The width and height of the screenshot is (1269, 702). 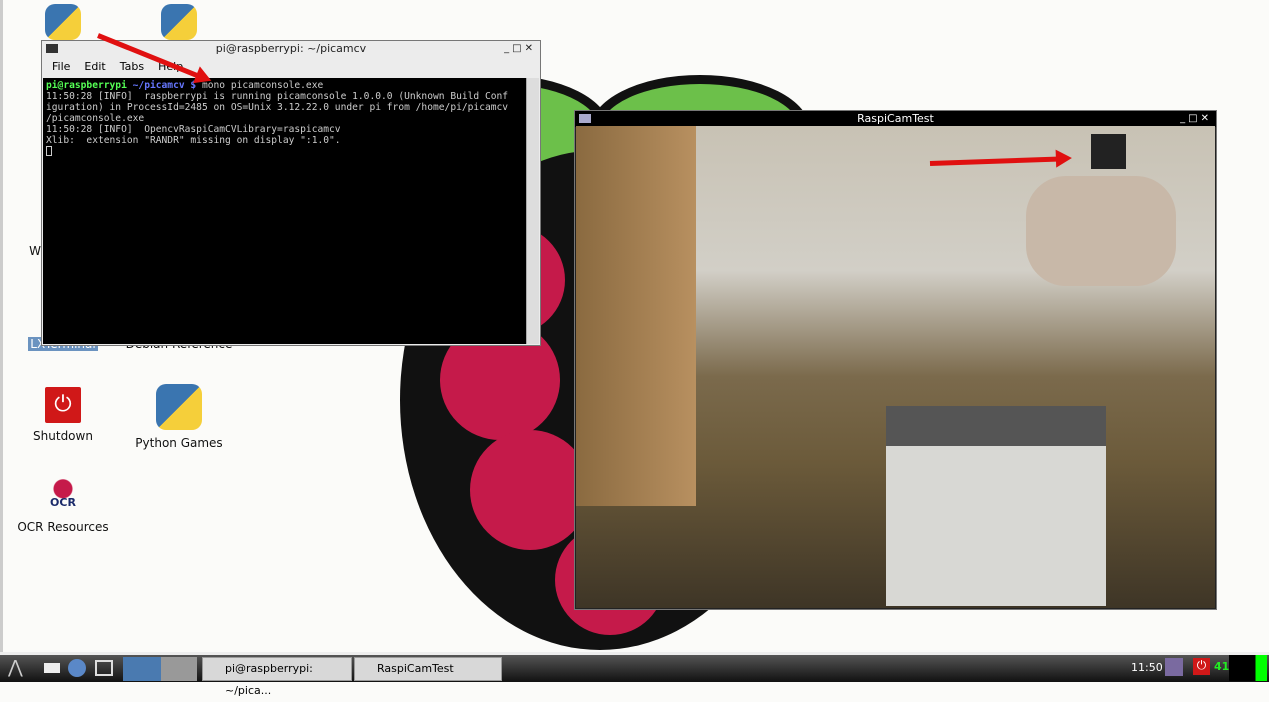 What do you see at coordinates (52, 48) in the screenshot?
I see `terminal-icon` at bounding box center [52, 48].